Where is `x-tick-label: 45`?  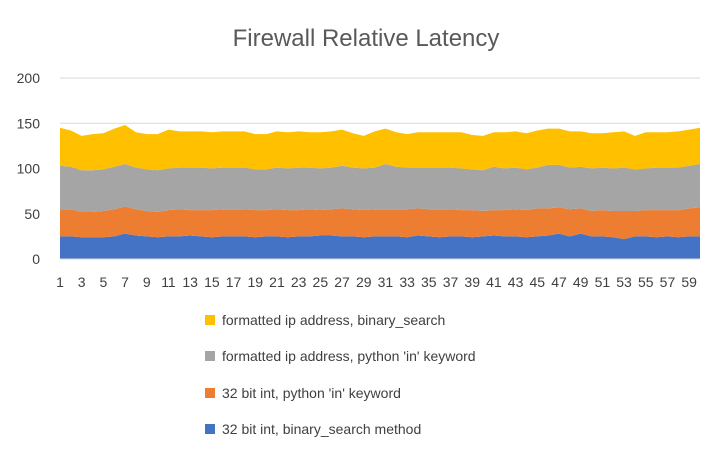 x-tick-label: 45 is located at coordinates (537, 282).